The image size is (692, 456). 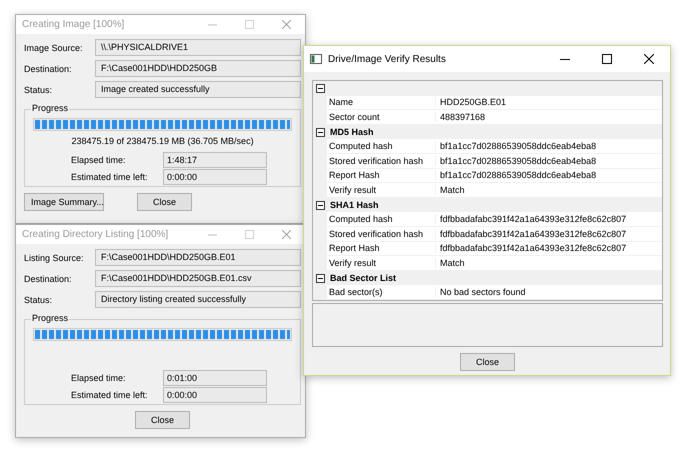 What do you see at coordinates (381, 292) in the screenshot?
I see `property-name: Bad sector(s)` at bounding box center [381, 292].